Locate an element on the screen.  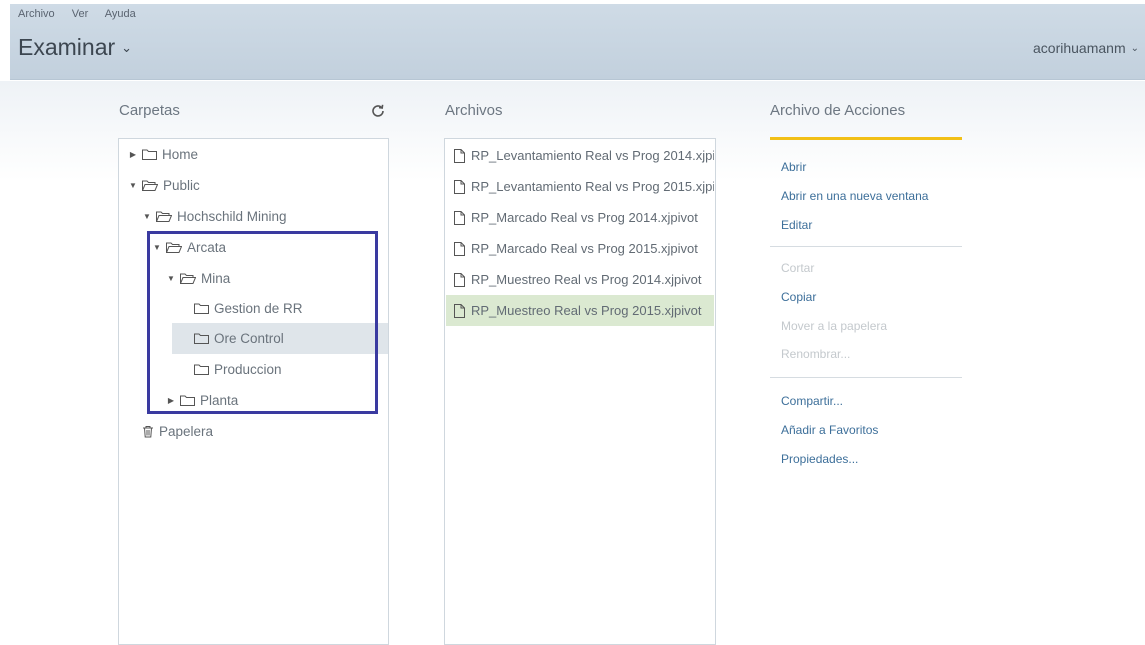
actions-accent-bar is located at coordinates (866, 138).